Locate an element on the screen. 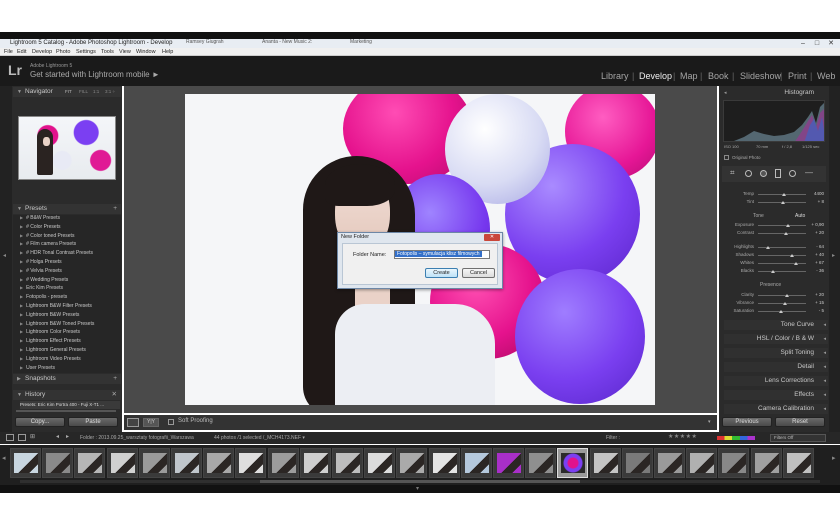  preset-folder: ▶ User Presets is located at coordinates (37, 368).